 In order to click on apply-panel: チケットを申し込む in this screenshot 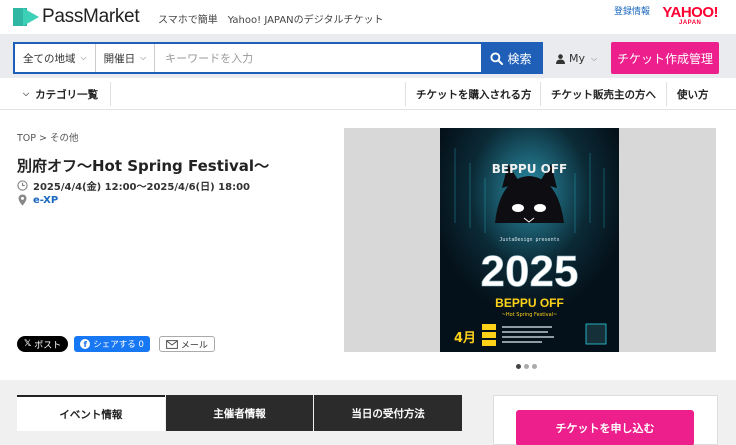, I will do `click(605, 420)`.